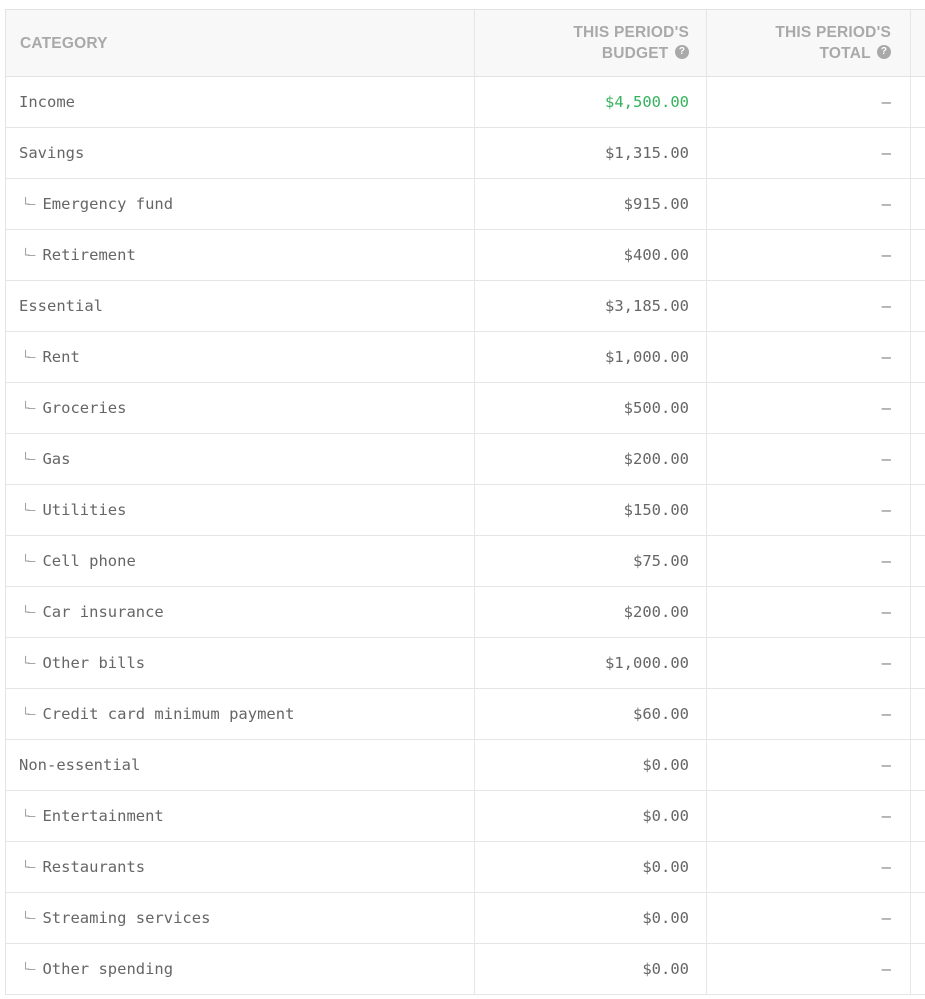 Image resolution: width=925 pixels, height=999 pixels. Describe the element at coordinates (591, 561) in the screenshot. I see `budget-cell: $75.00` at that location.